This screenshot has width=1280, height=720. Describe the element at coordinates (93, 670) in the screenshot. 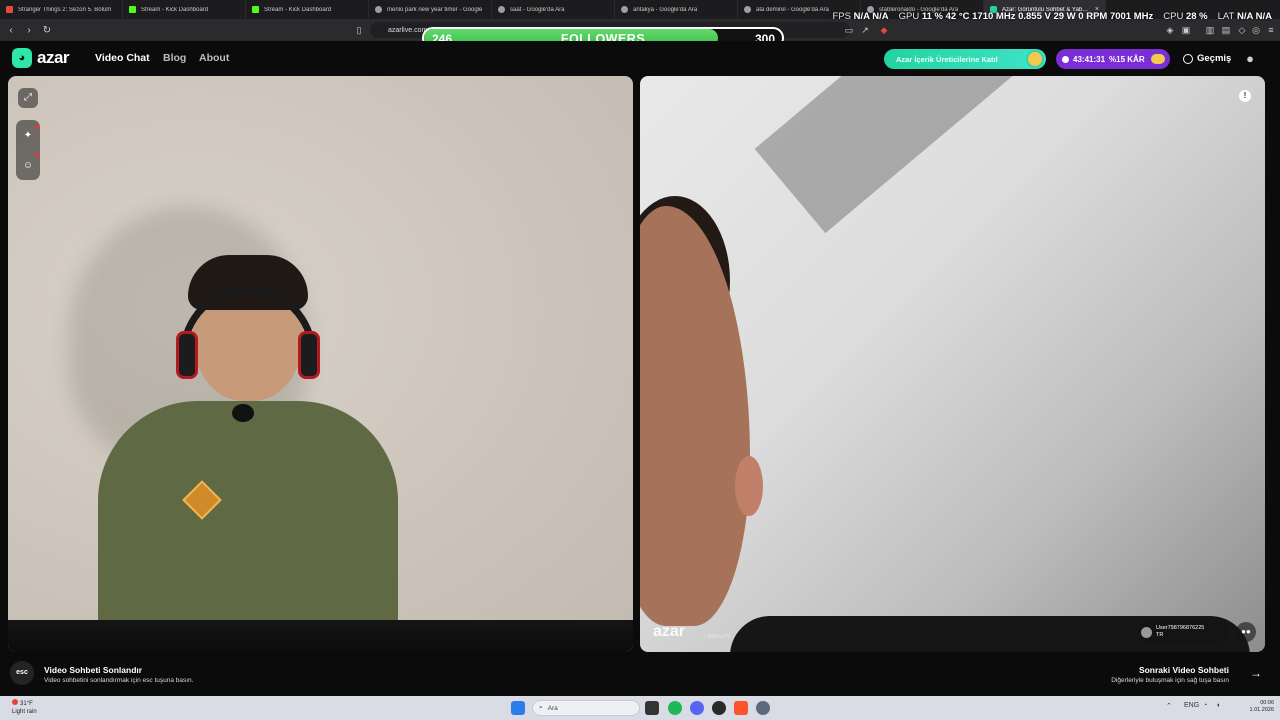

I see `end-chat-title: Video Sohbeti Sonlandır` at that location.